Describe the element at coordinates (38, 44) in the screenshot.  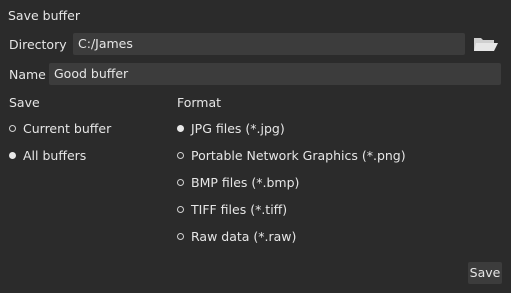
I see `directory-label: Directory` at that location.